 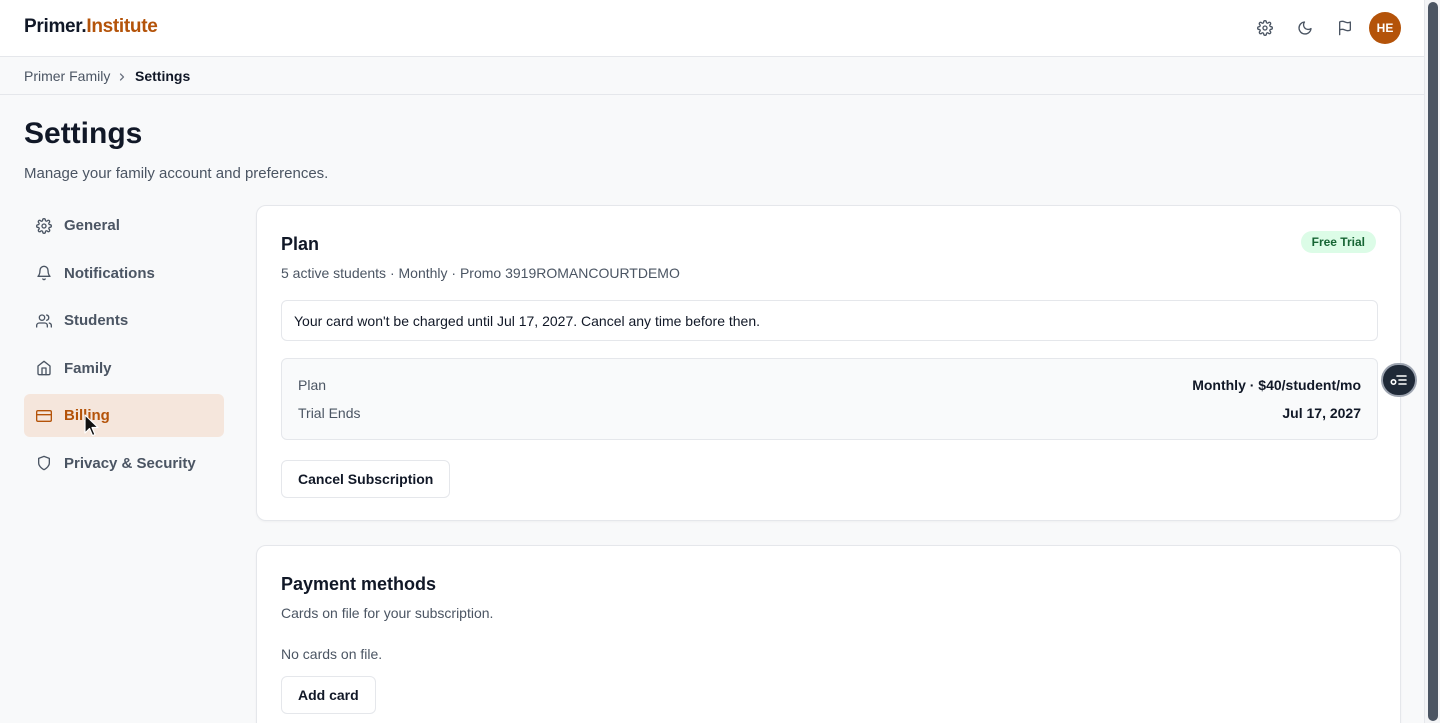 What do you see at coordinates (109, 273) in the screenshot?
I see `sidebar-item-label: Notifications` at bounding box center [109, 273].